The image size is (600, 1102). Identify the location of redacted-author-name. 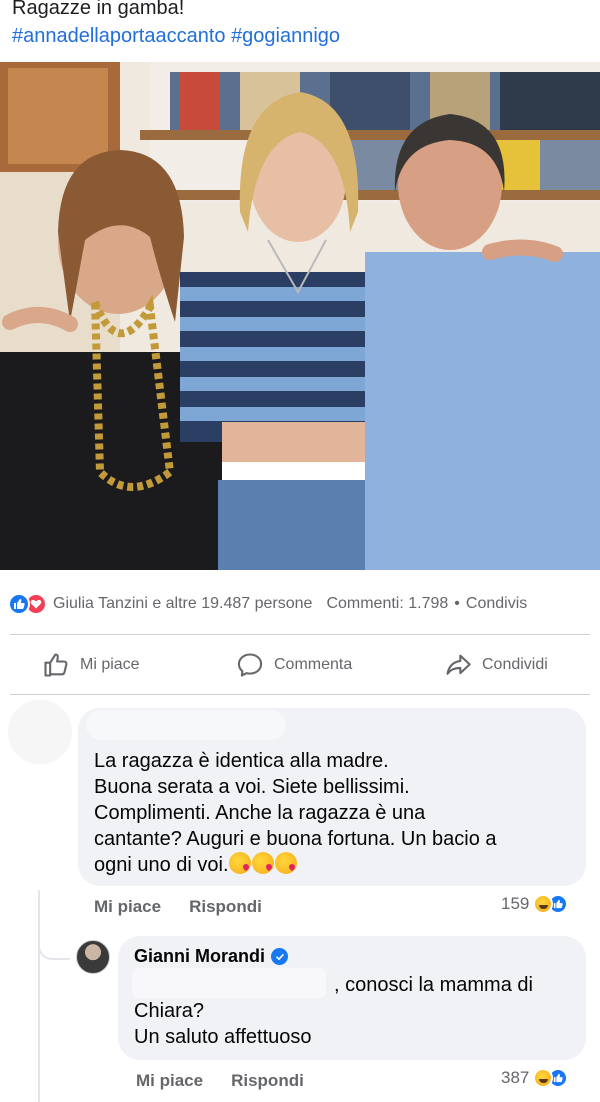
(186, 725).